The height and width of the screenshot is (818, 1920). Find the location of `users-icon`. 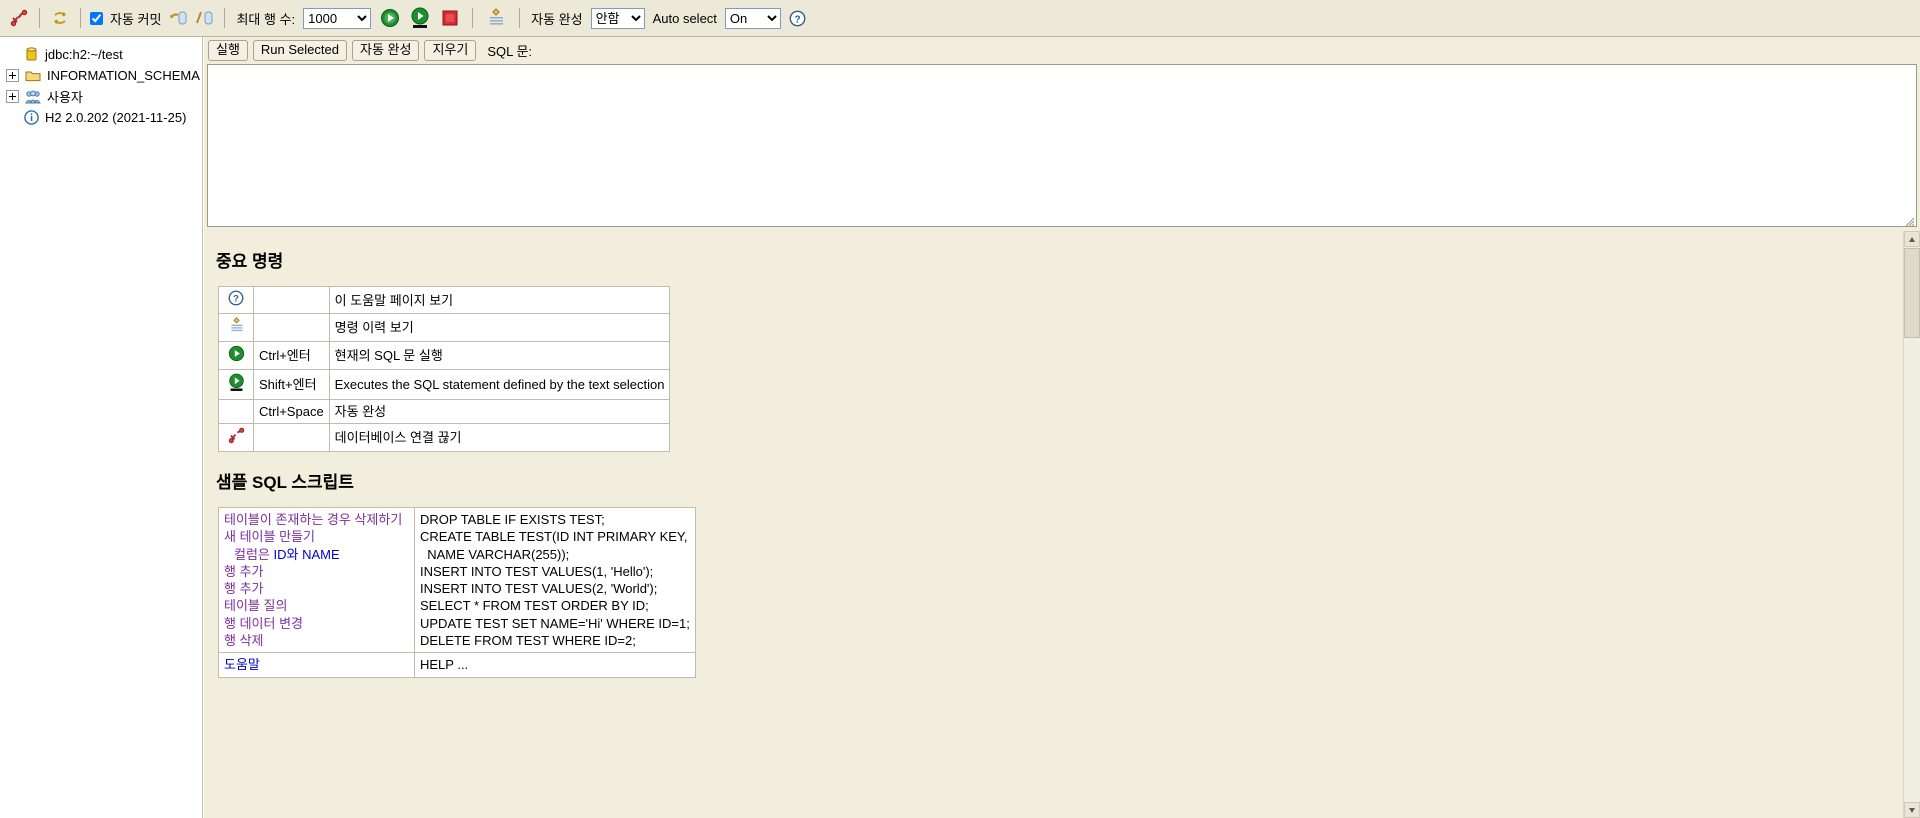

users-icon is located at coordinates (33, 97).